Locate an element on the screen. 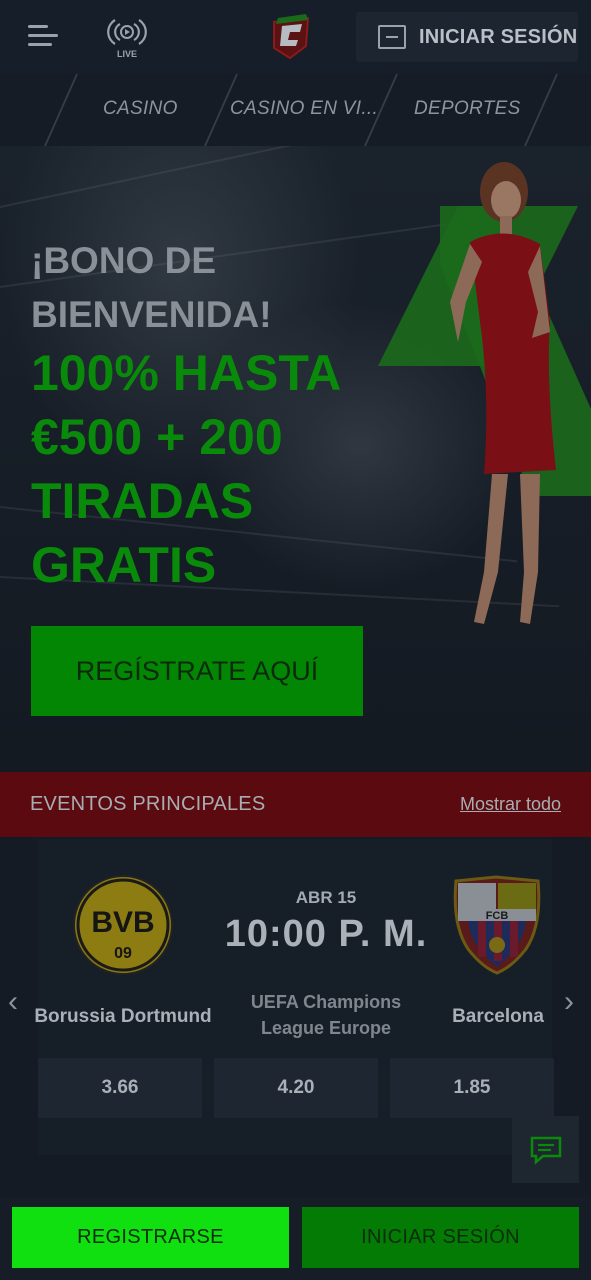 The image size is (591, 1280). match-date: ABR 15 is located at coordinates (326, 897).